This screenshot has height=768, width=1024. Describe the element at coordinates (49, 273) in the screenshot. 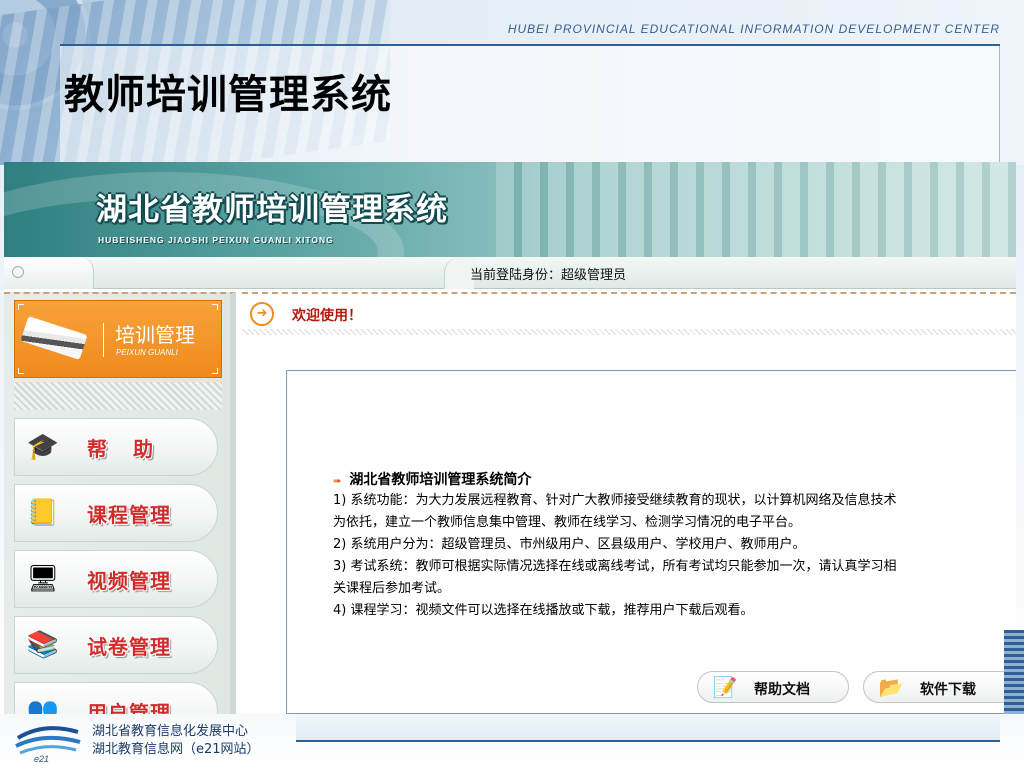

I see `status-tab` at that location.